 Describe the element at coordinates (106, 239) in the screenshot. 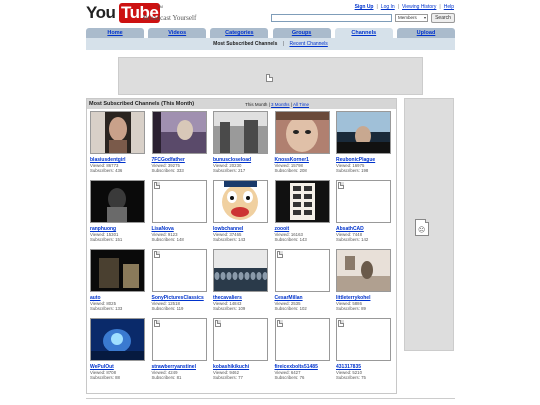

I see `channel-subscriber-count: Subscribers: 151` at that location.